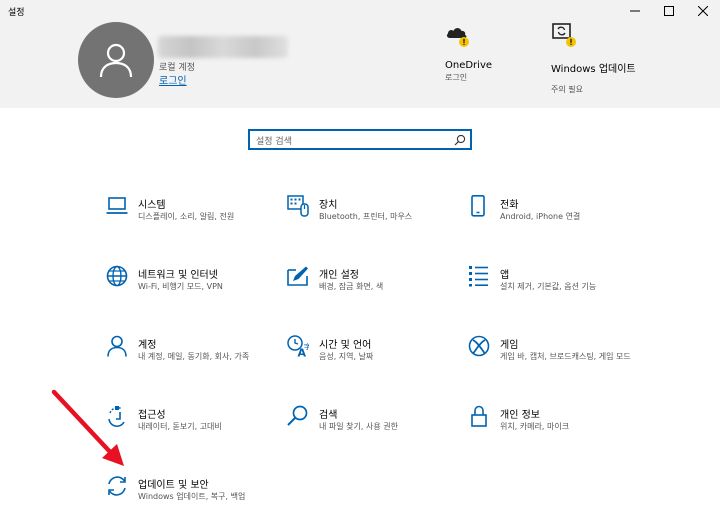  What do you see at coordinates (297, 276) in the screenshot?
I see `paint-icon` at bounding box center [297, 276].